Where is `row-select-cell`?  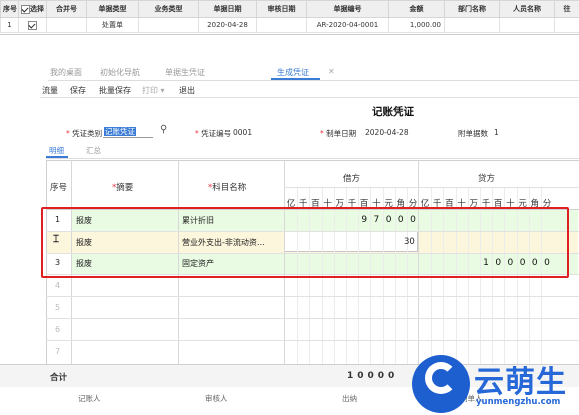
row-select-cell is located at coordinates (32, 25).